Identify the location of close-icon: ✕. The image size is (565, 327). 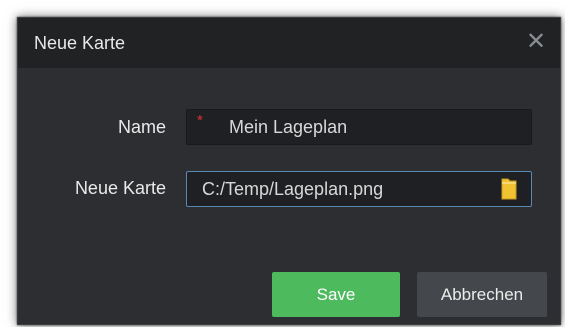
(536, 42).